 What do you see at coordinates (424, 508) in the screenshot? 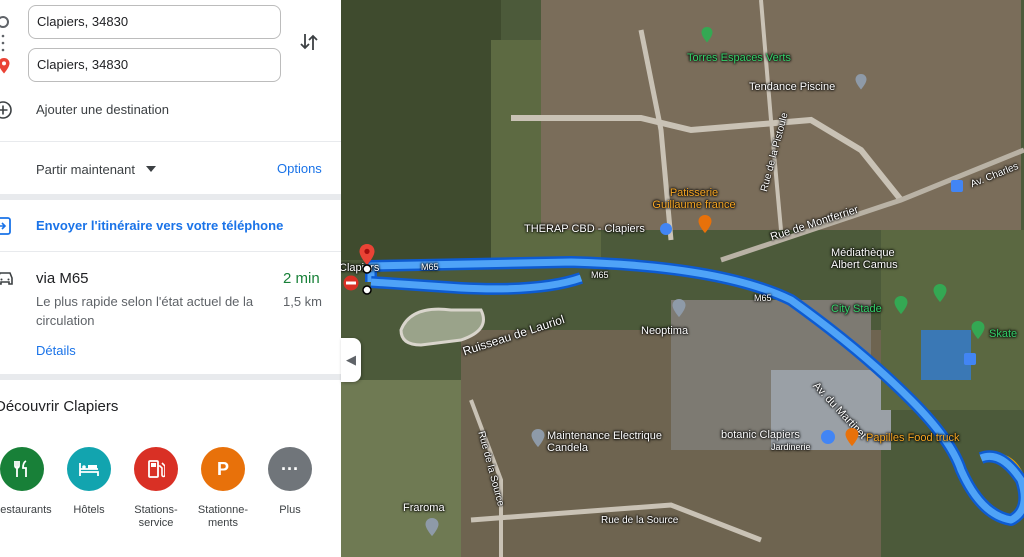
I see `place-label: Fraroma` at bounding box center [424, 508].